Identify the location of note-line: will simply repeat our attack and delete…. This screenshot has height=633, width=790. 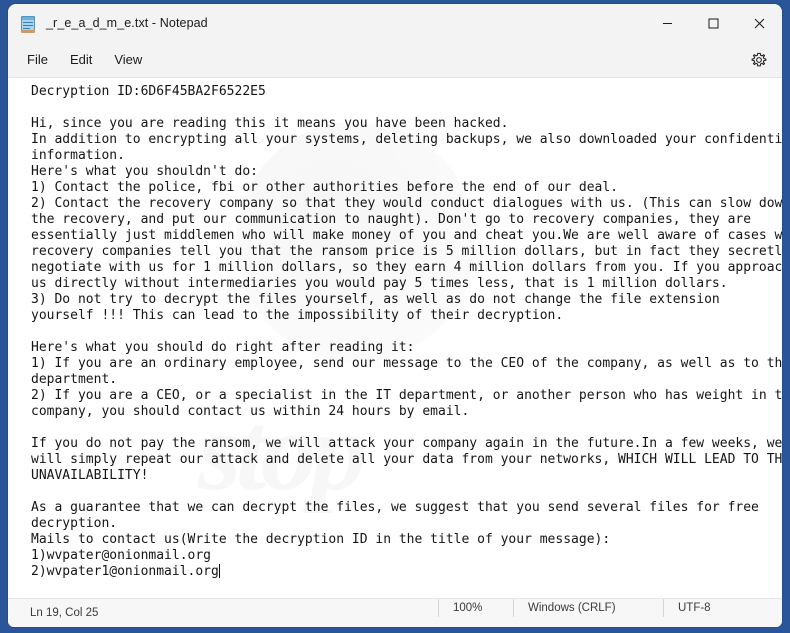
(406, 459).